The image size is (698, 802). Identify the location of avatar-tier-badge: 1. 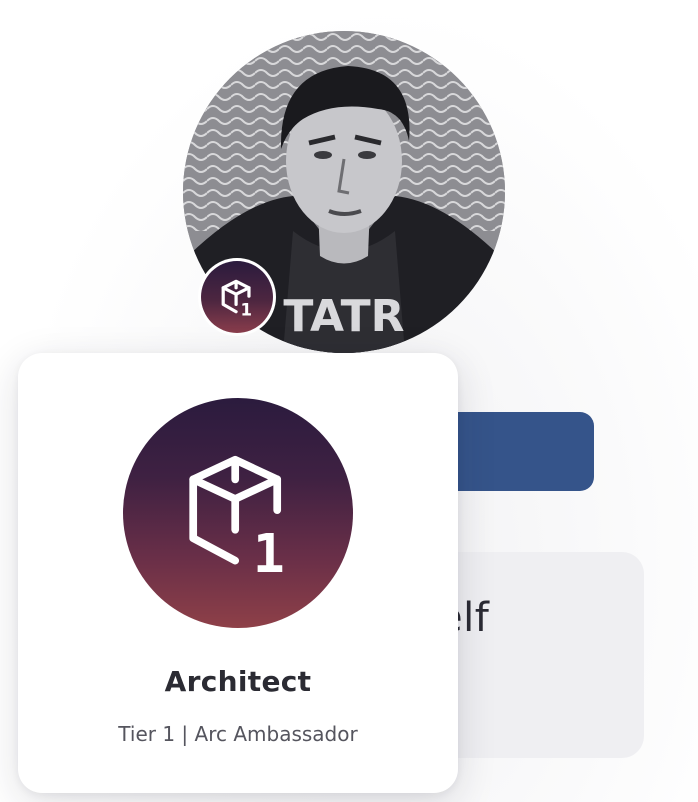
(237, 297).